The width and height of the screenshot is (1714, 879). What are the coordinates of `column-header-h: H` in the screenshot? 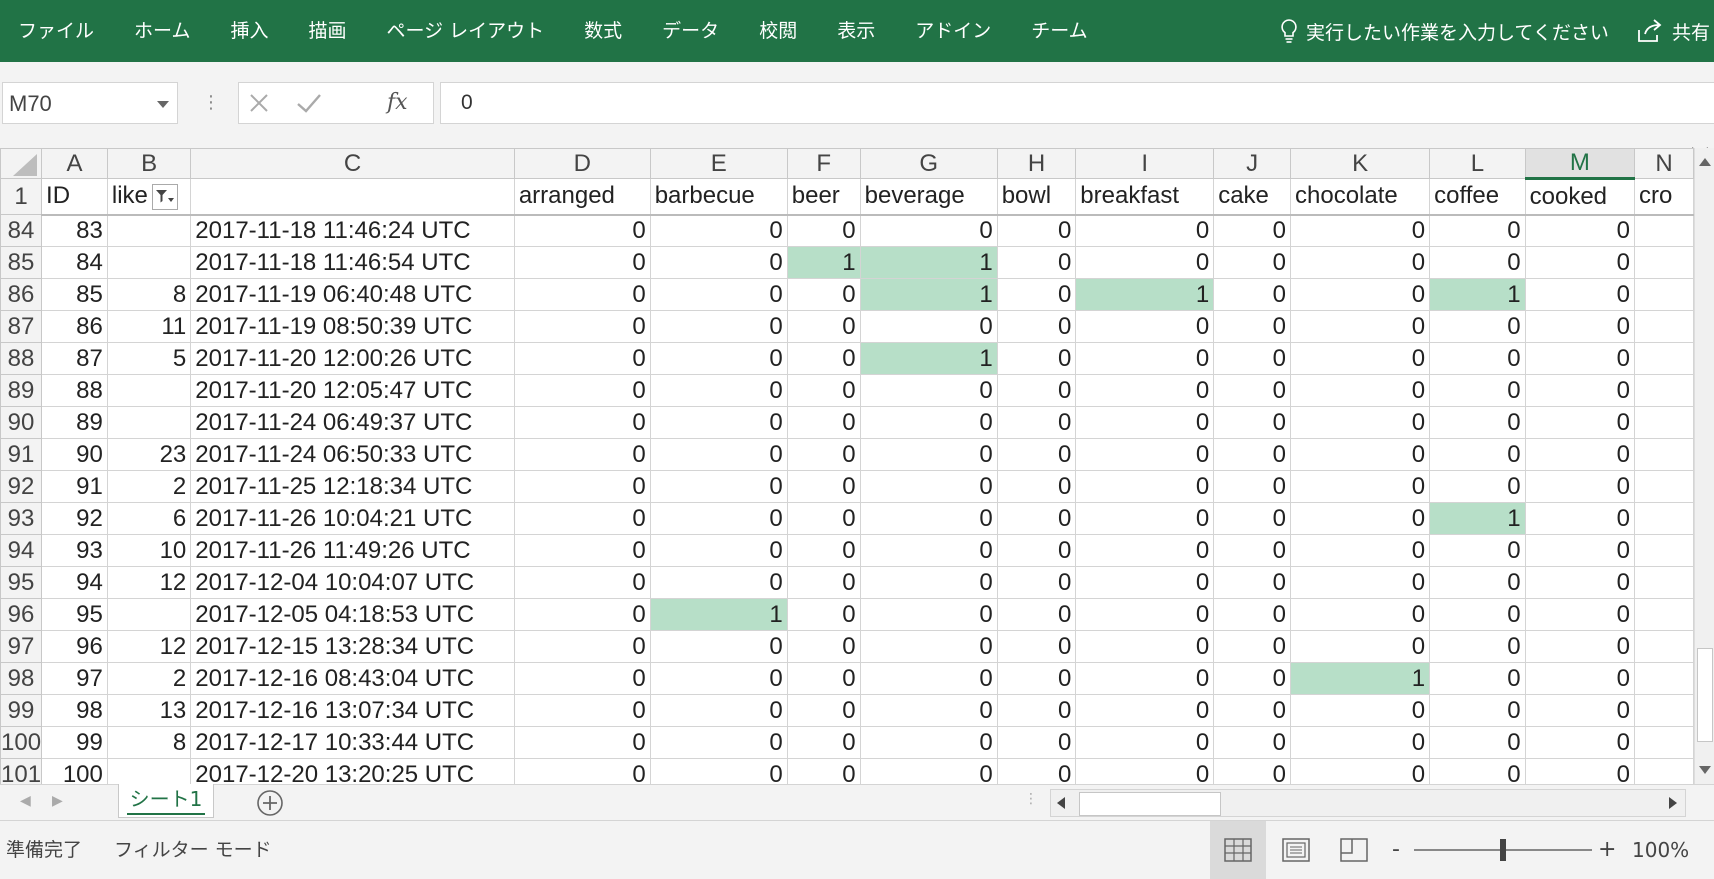 It's located at (1036, 163).